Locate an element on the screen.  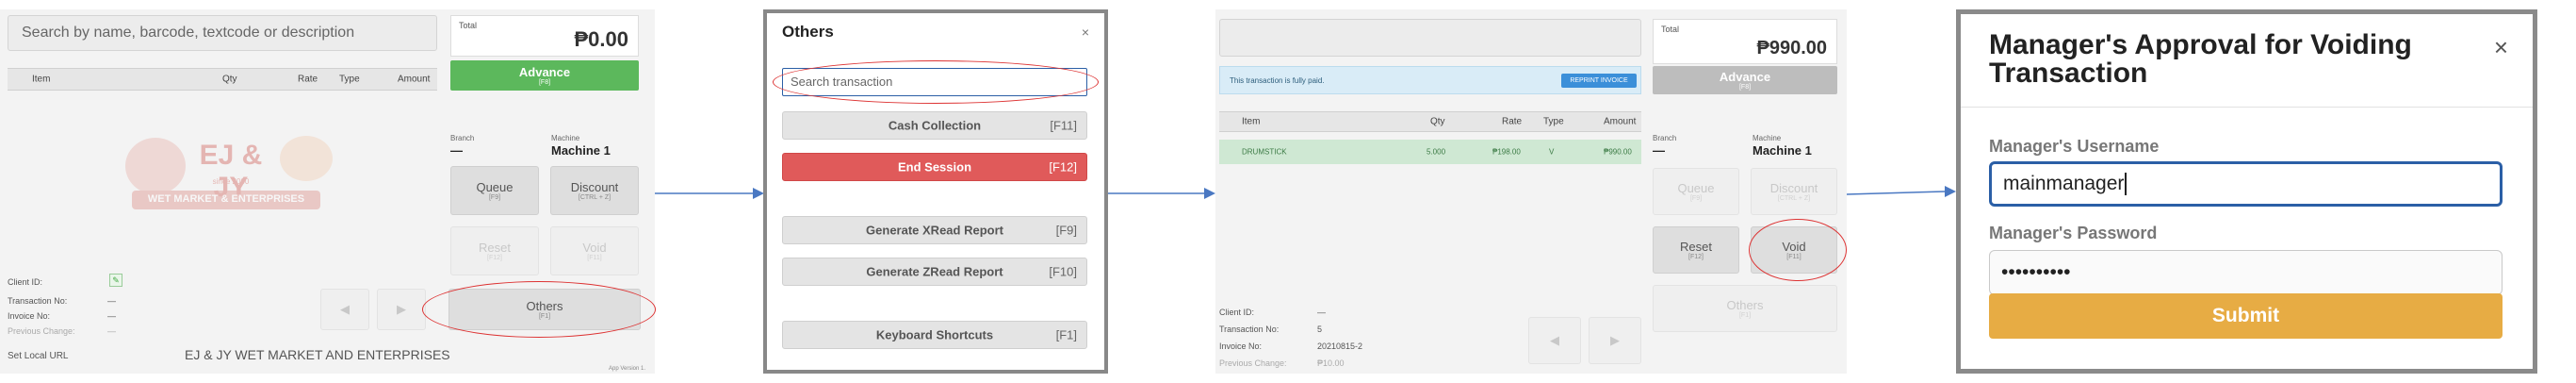
col-amount: Amount is located at coordinates (1620, 122).